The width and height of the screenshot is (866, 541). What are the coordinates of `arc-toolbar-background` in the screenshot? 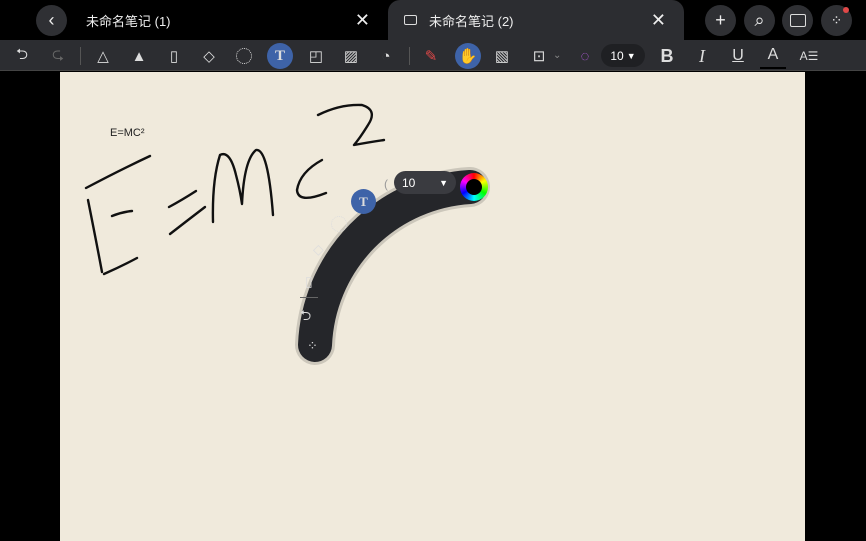 It's located at (392, 266).